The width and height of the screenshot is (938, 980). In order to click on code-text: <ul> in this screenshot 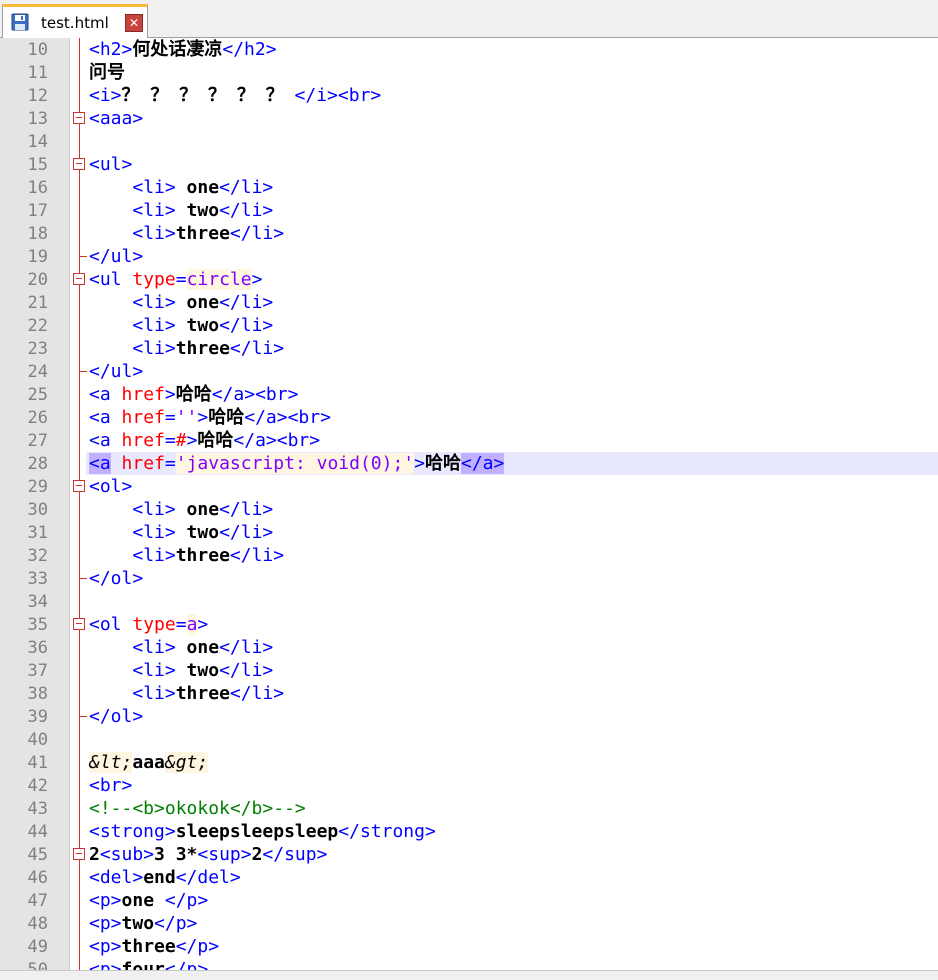, I will do `click(110, 165)`.